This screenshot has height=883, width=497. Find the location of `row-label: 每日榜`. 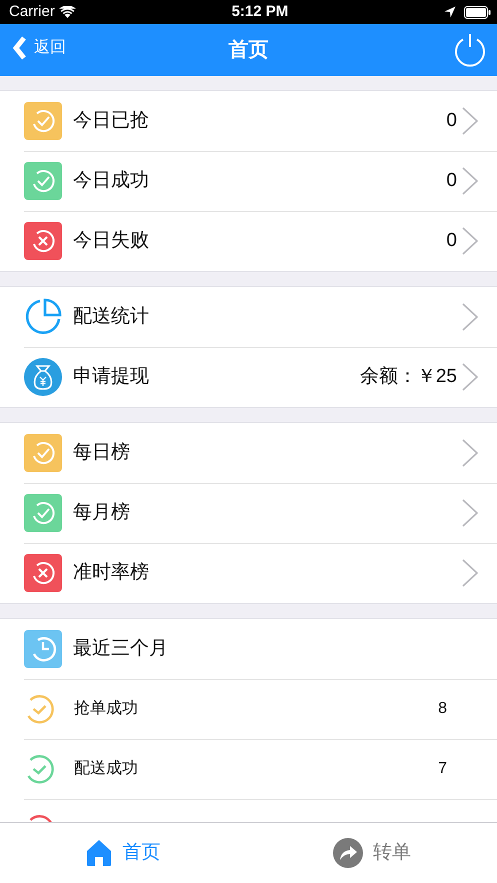

row-label: 每日榜 is located at coordinates (101, 452).